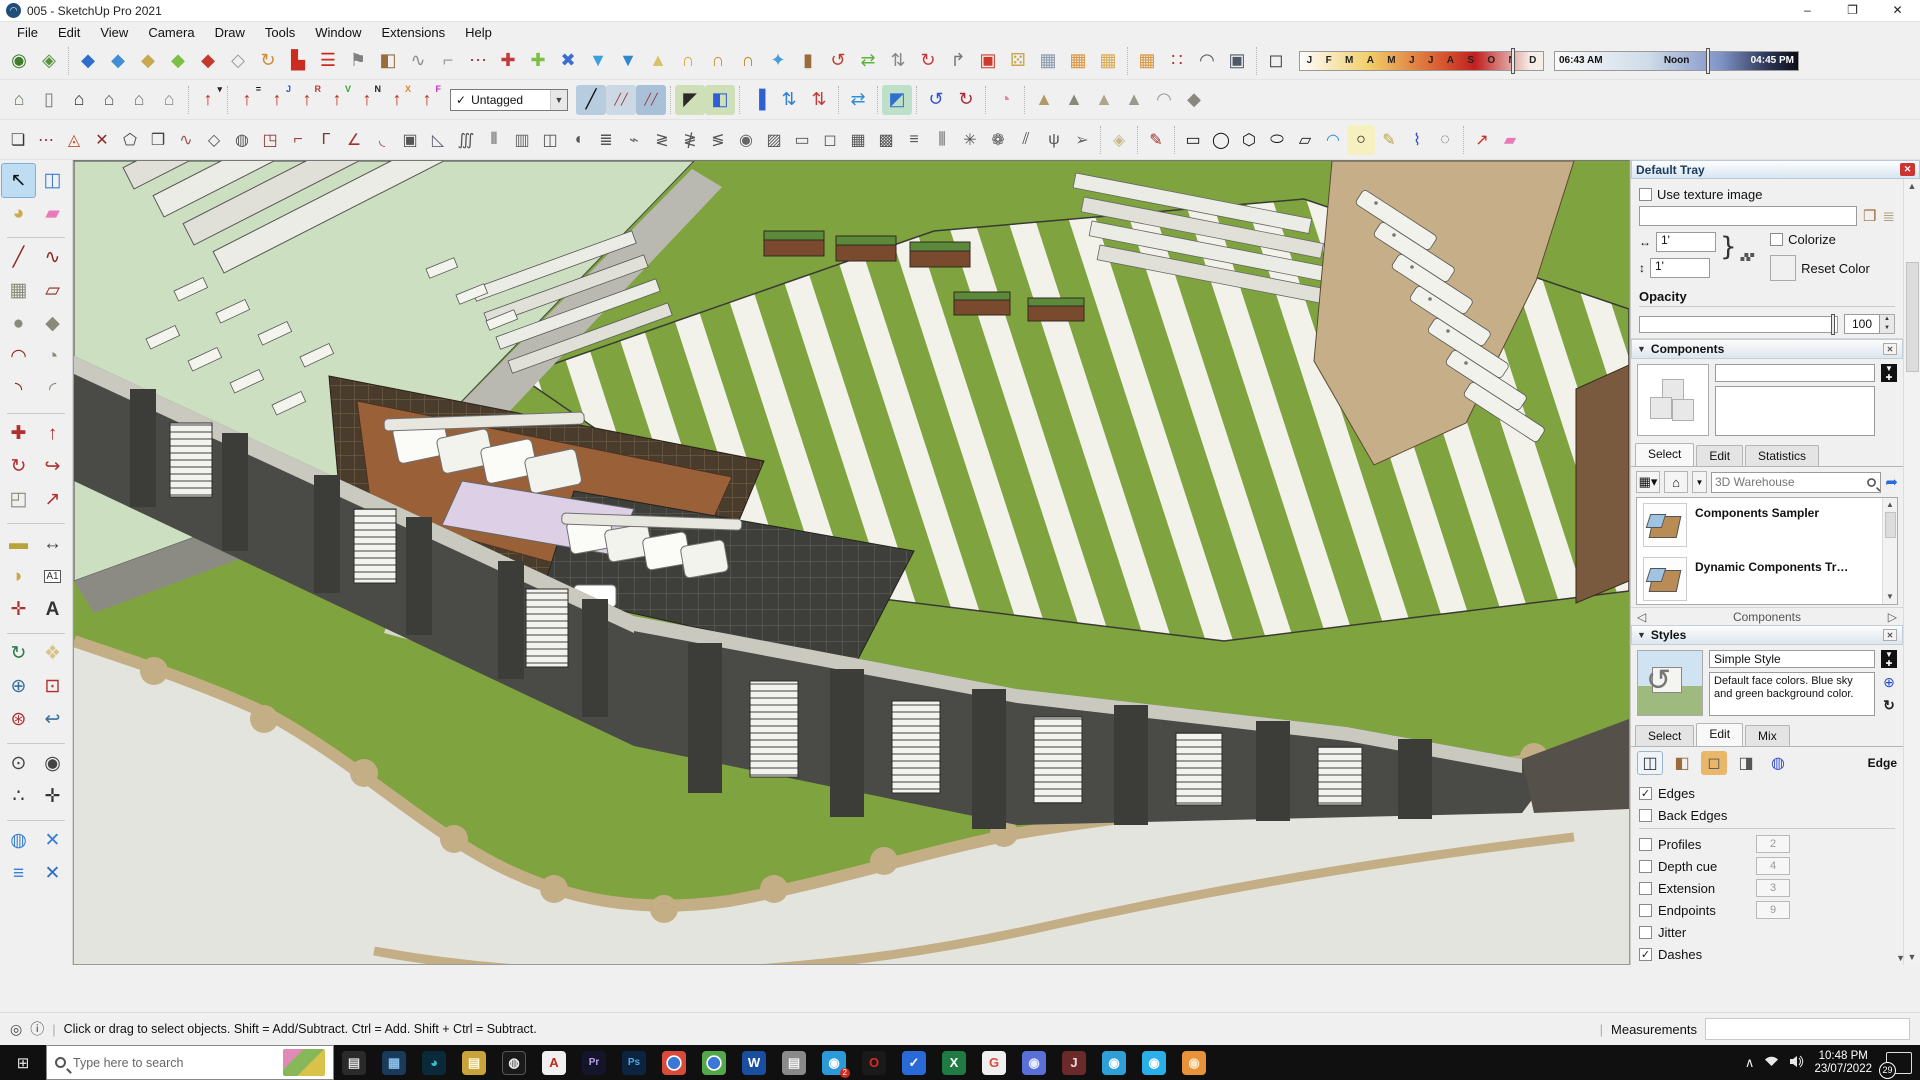  Describe the element at coordinates (1852, 11) in the screenshot. I see `maximize-button: ❐` at that location.